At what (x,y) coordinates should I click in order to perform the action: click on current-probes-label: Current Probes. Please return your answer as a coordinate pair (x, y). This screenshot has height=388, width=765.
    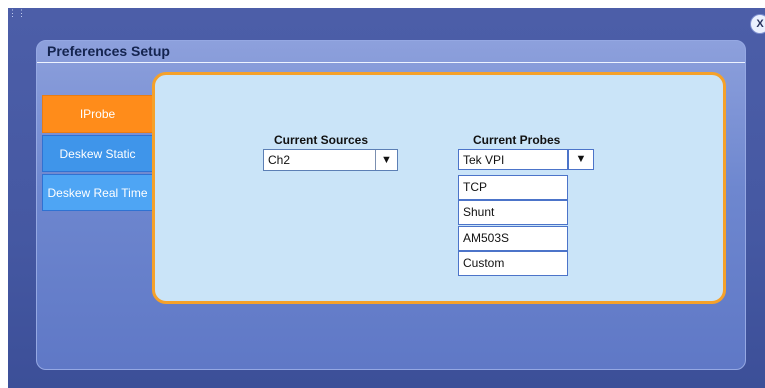
    Looking at the image, I should click on (517, 140).